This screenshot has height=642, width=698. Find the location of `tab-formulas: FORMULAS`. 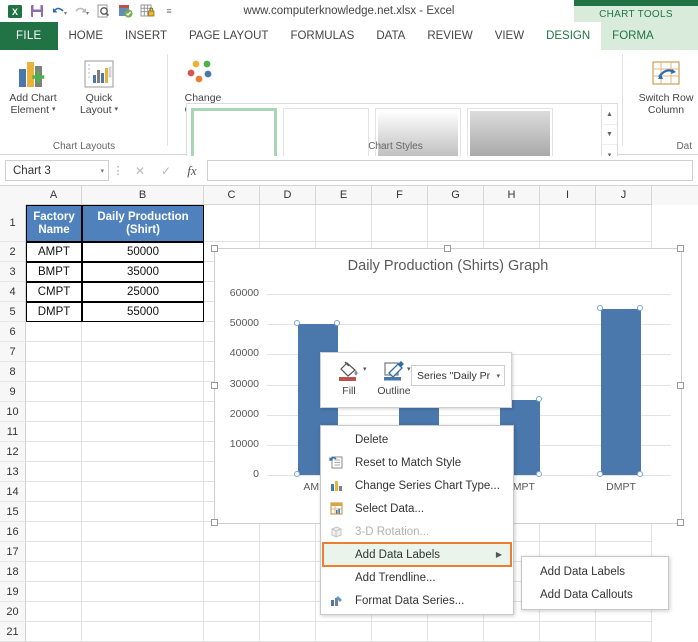

tab-formulas: FORMULAS is located at coordinates (322, 36).